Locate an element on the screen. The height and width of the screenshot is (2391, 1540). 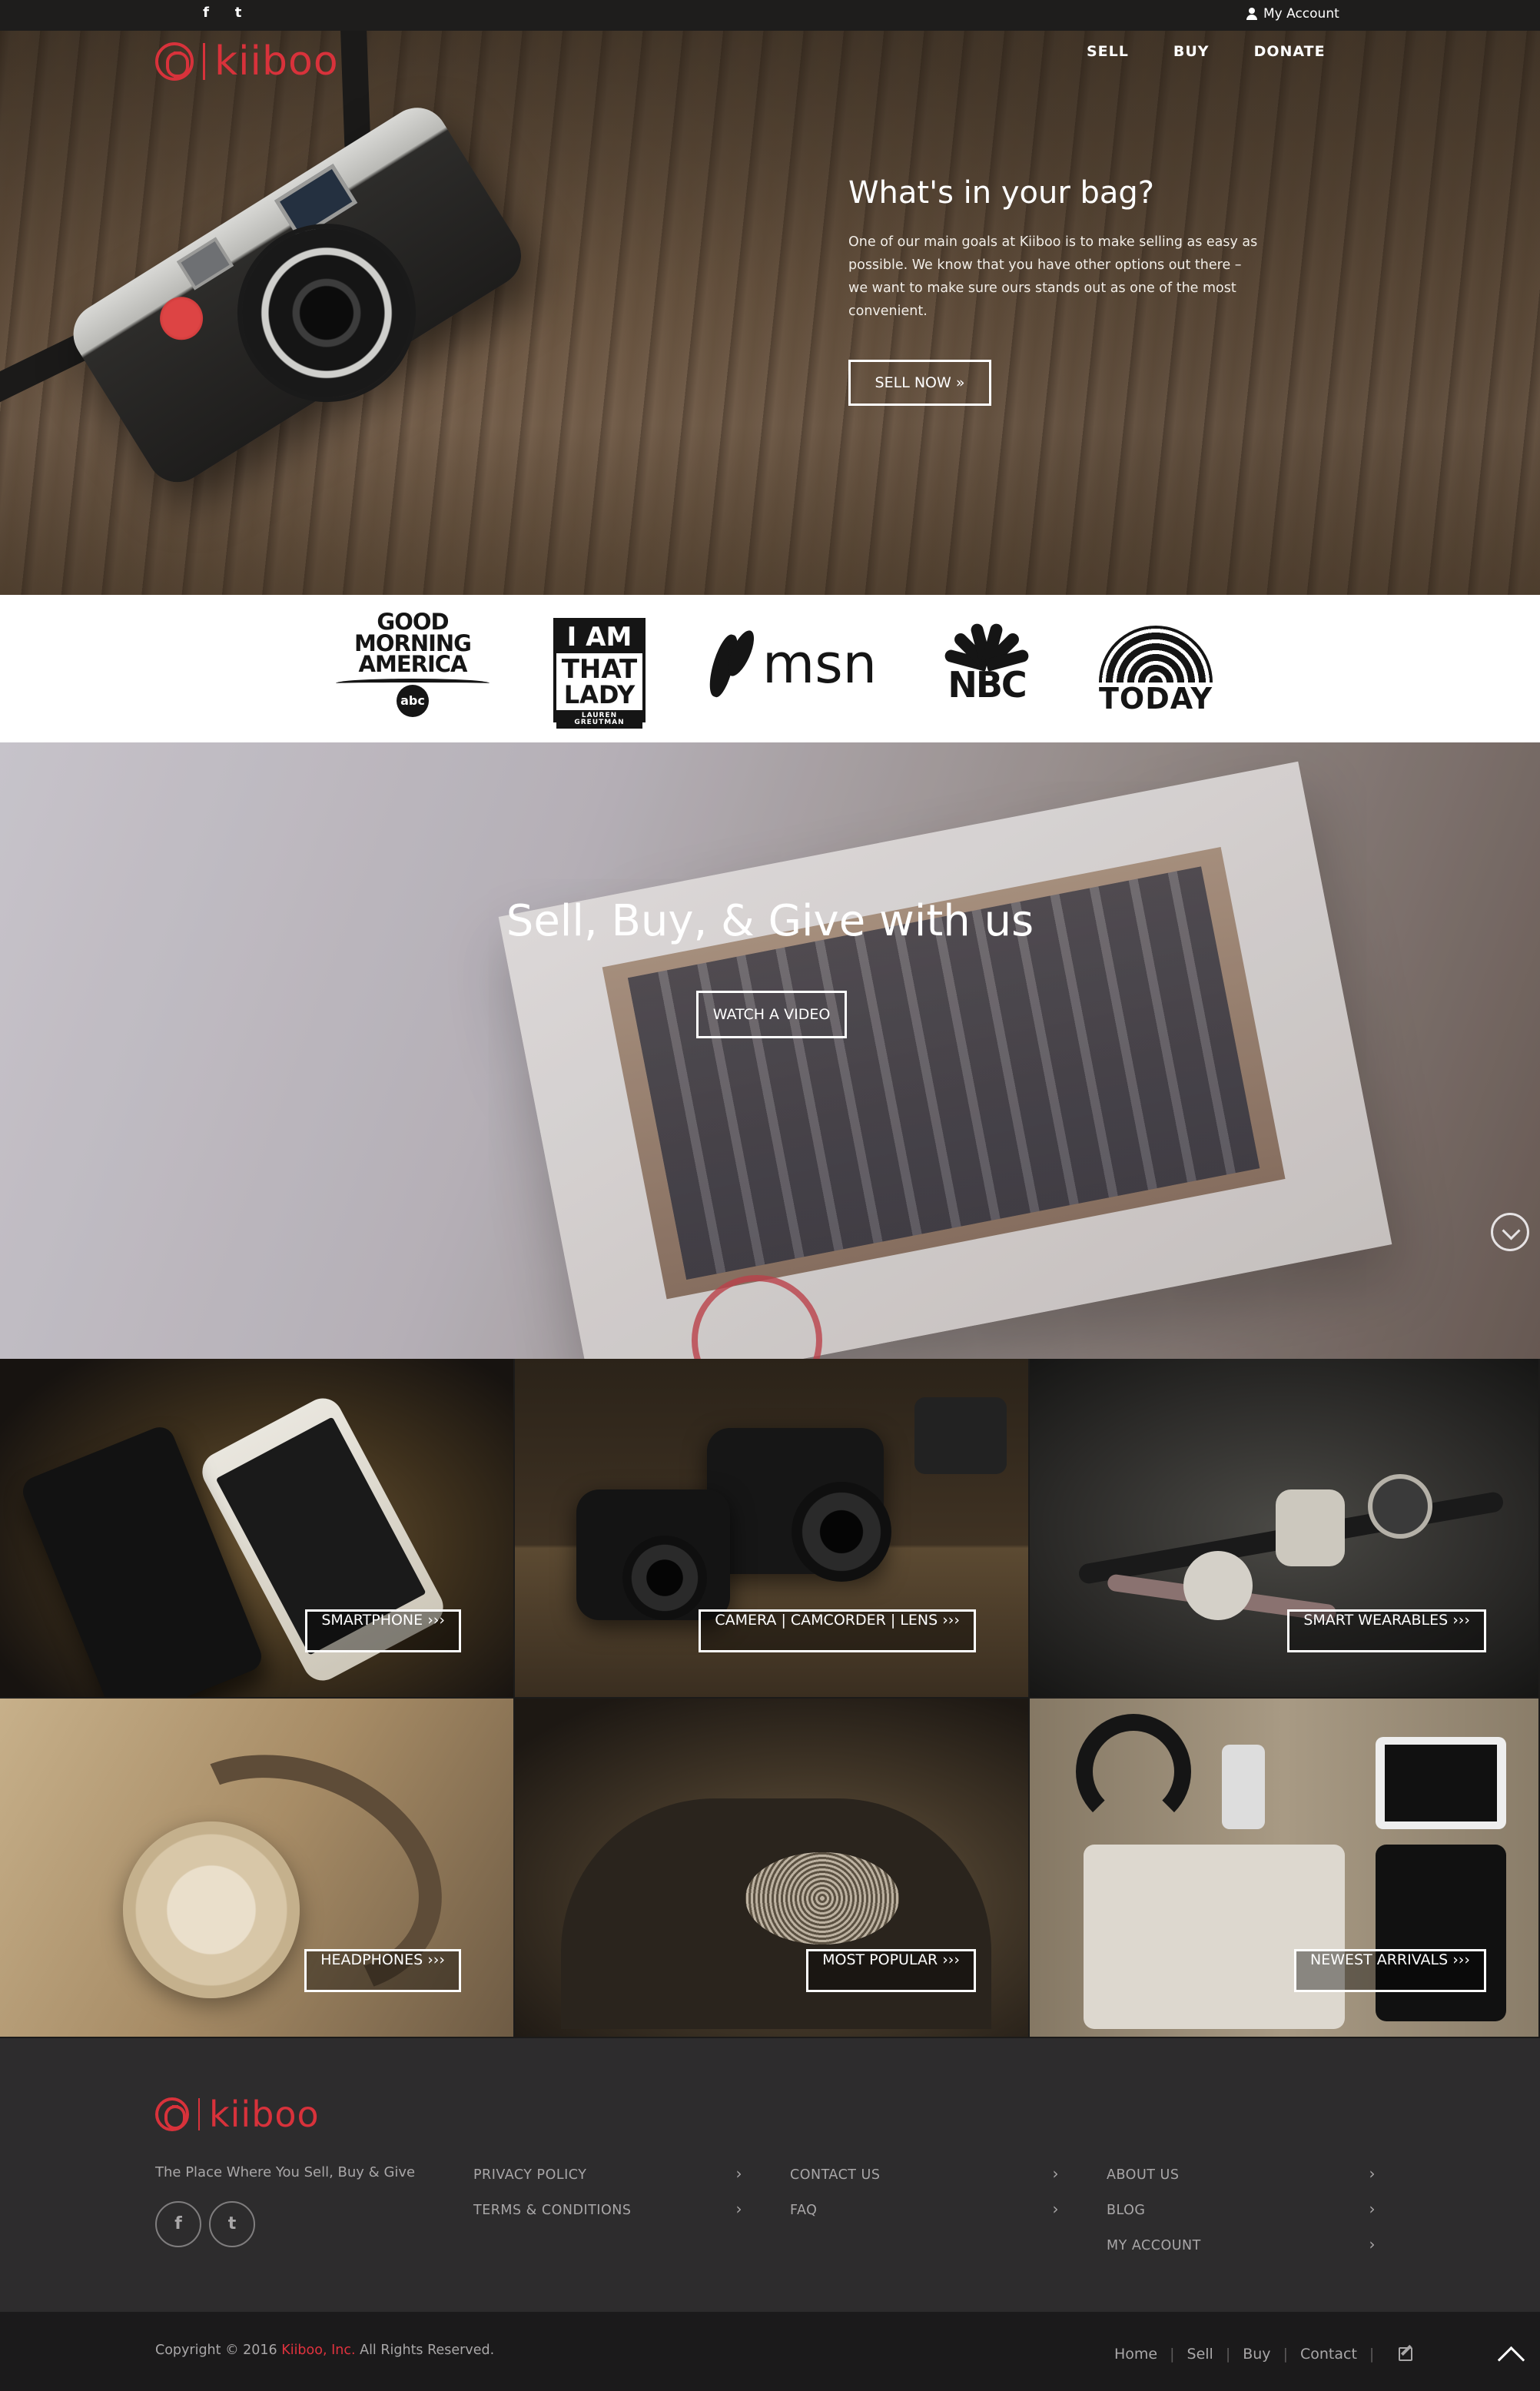
today-logo: TODAY is located at coordinates (1156, 669).